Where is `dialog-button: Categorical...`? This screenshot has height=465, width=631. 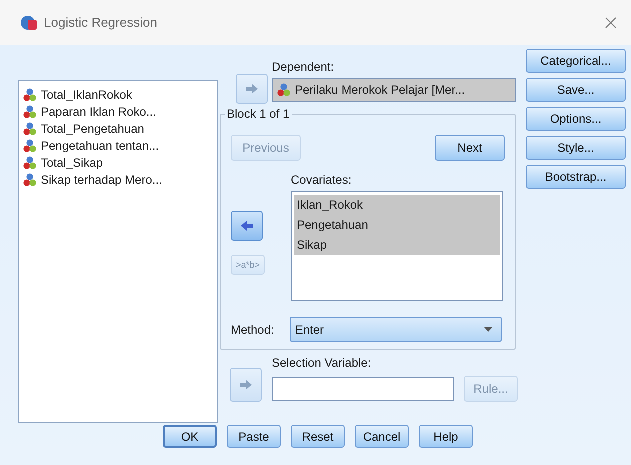
dialog-button: Categorical... is located at coordinates (576, 61).